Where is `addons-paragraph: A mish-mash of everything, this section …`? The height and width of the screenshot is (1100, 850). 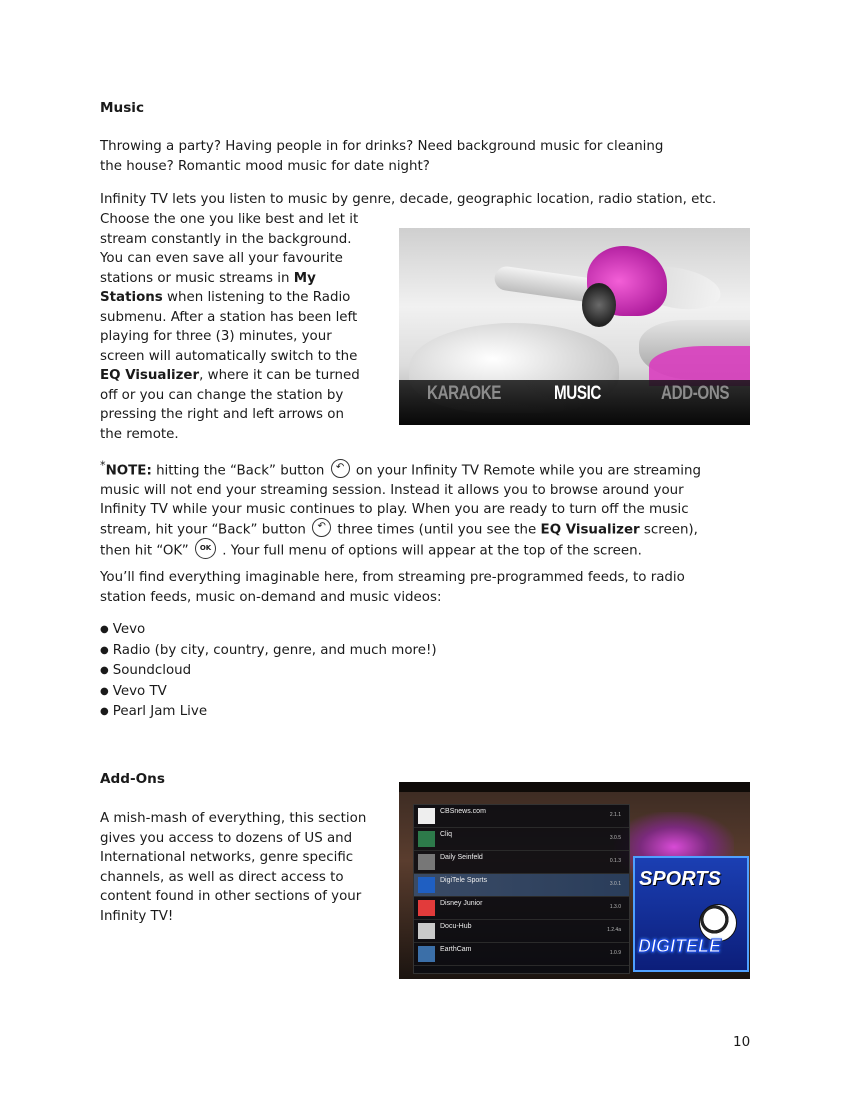
addons-paragraph: A mish-mash of everything, this section … is located at coordinates (245, 867).